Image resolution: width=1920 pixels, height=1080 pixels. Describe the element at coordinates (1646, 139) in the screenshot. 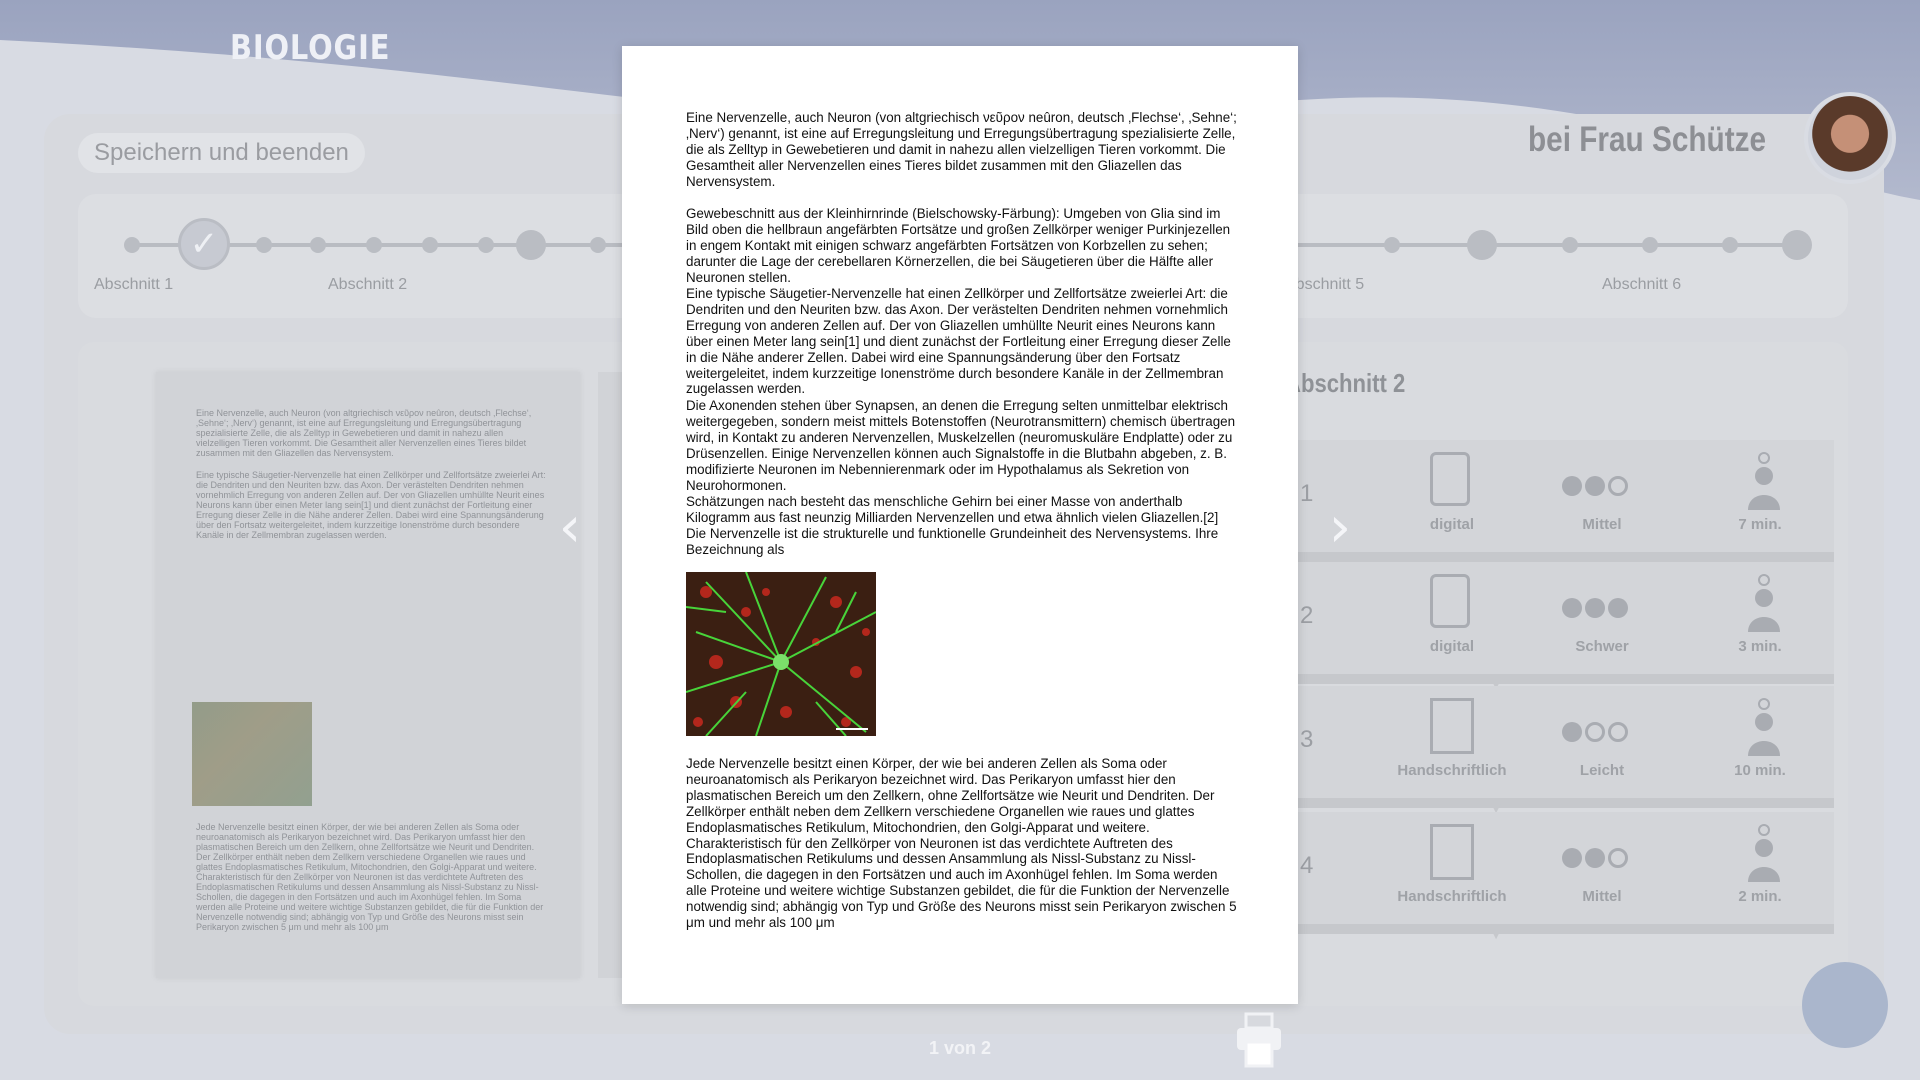

I see `teacher-name: bei Frau Schütze` at that location.